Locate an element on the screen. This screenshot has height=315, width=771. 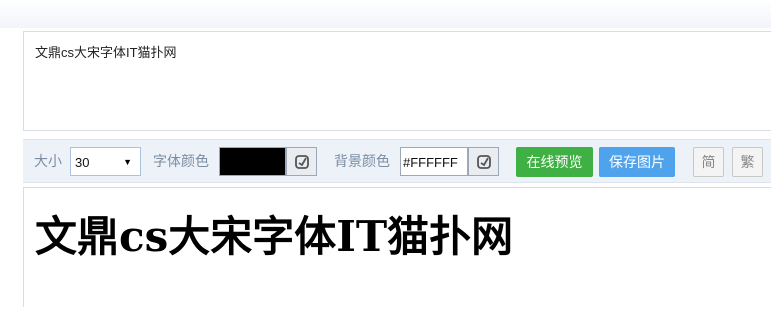
bg-color-picker-button is located at coordinates (483, 161).